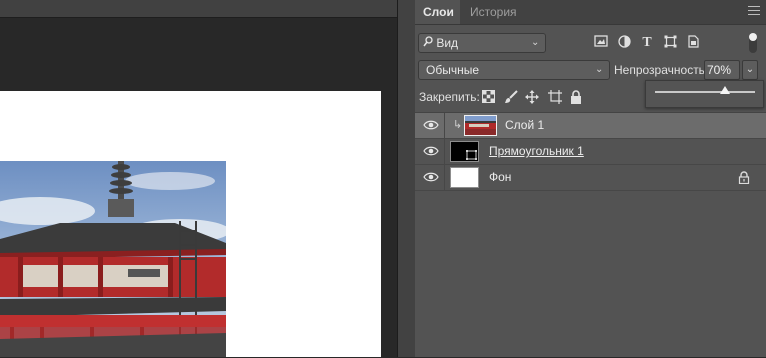  What do you see at coordinates (601, 43) in the screenshot?
I see `image-filter-icon` at bounding box center [601, 43].